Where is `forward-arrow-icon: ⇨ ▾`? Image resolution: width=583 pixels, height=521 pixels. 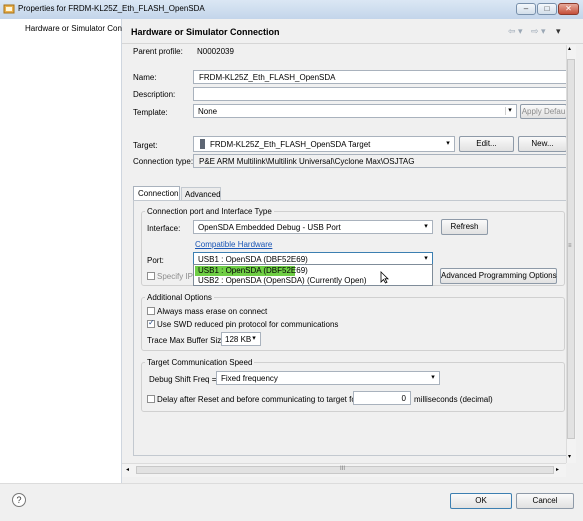
forward-arrow-icon: ⇨ ▾ is located at coordinates (538, 31).